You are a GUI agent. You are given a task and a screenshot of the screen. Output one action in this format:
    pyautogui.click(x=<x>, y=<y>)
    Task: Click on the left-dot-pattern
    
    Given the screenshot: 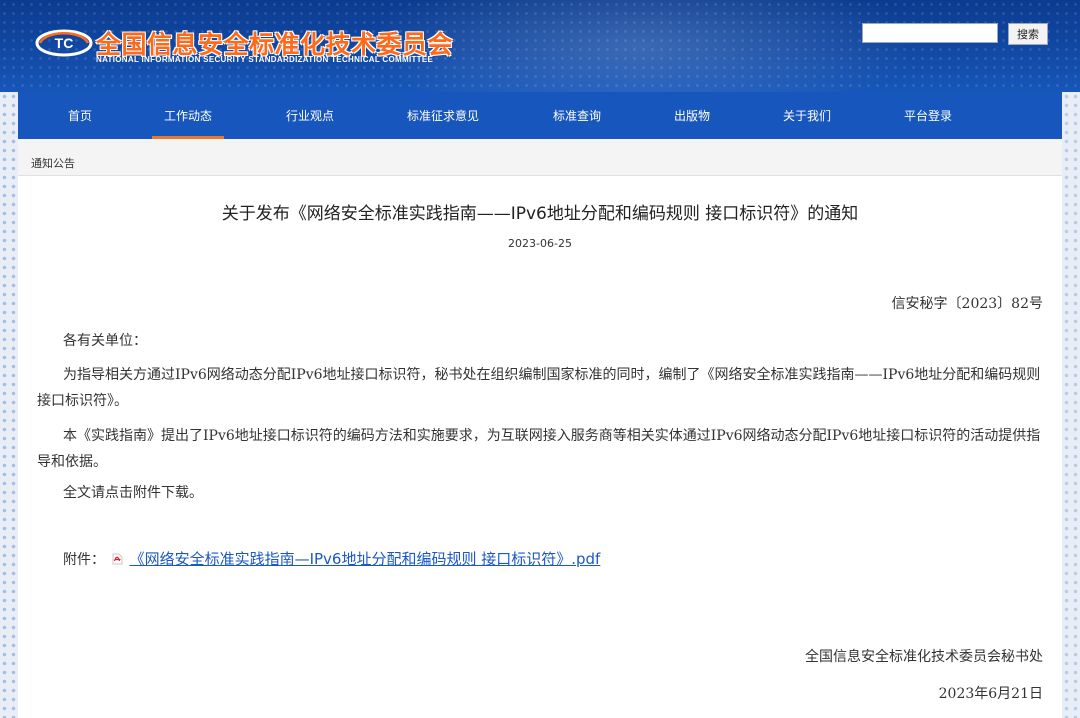 What is the action you would take?
    pyautogui.click(x=9, y=405)
    